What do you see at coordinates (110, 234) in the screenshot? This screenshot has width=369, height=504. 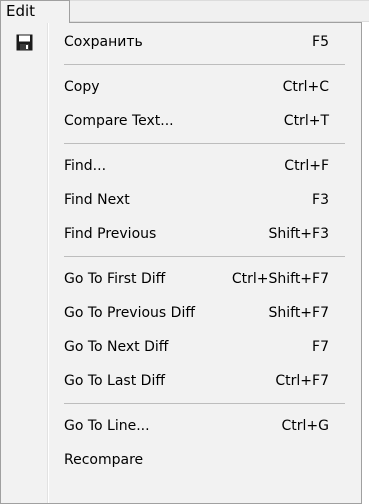 I see `menu-item-label: Find Previous` at bounding box center [110, 234].